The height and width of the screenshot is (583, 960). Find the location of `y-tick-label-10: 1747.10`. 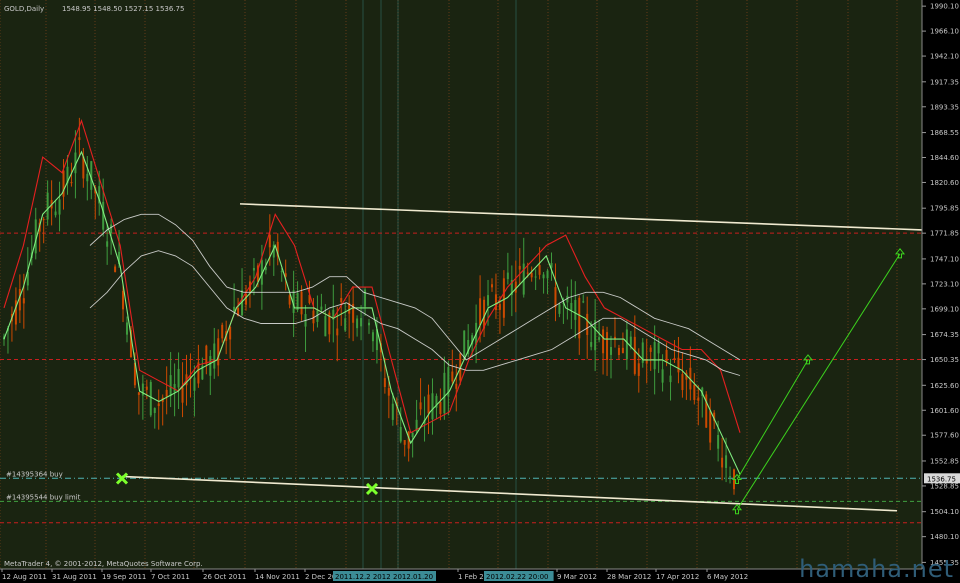

y-tick-label-10: 1747.10 is located at coordinates (944, 259).